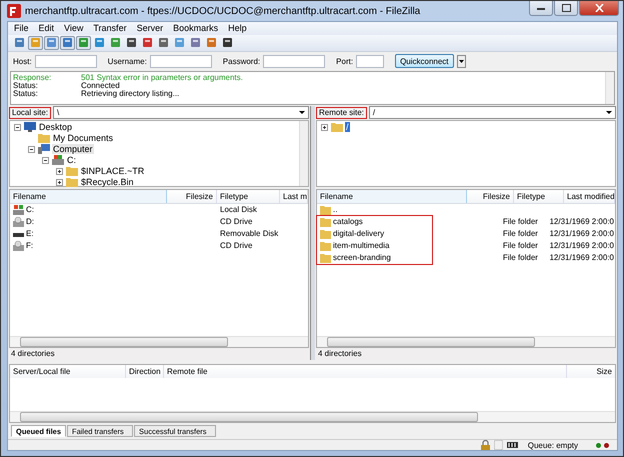 This screenshot has width=624, height=457. I want to click on remote-site-field: /, so click(492, 113).